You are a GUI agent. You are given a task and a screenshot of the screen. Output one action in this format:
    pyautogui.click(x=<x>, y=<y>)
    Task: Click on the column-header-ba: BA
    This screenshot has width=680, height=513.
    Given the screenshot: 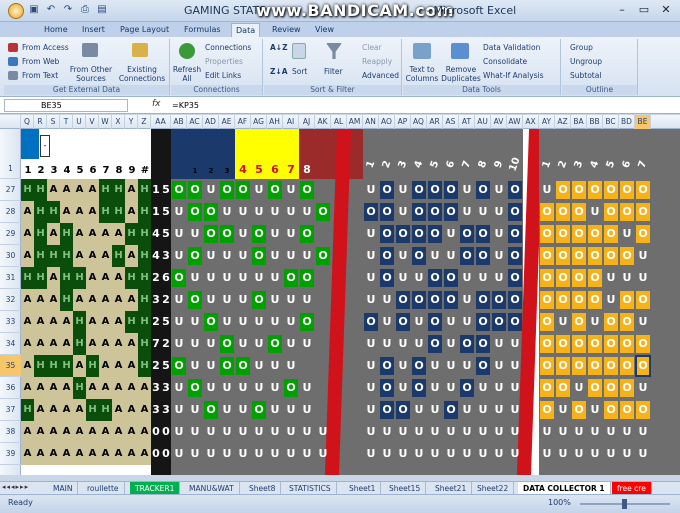 What is the action you would take?
    pyautogui.click(x=579, y=122)
    